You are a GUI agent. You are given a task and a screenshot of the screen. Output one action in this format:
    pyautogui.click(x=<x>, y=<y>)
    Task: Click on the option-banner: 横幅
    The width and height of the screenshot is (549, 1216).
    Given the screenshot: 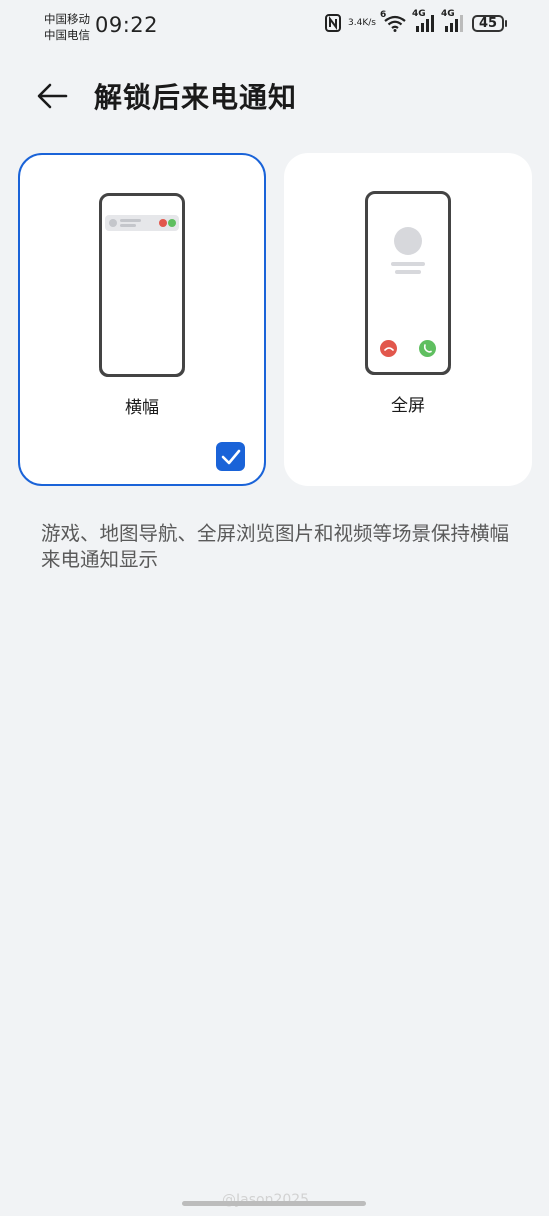 What is the action you would take?
    pyautogui.click(x=142, y=319)
    